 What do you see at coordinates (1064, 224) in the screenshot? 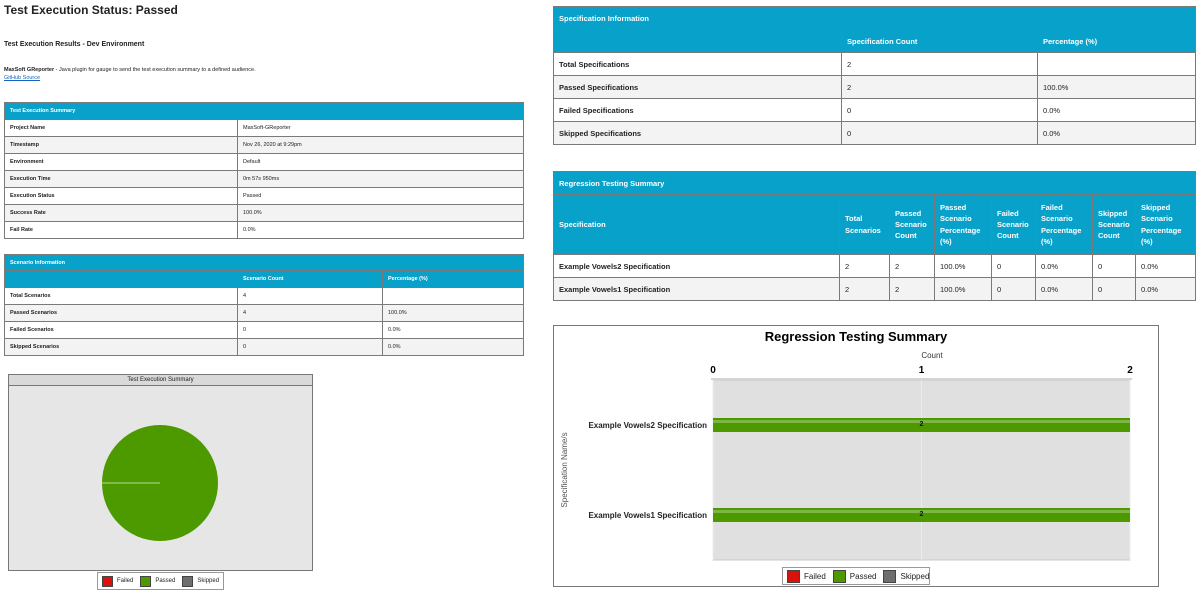
I see `column-header: Failed Scenario Percentage (%)` at bounding box center [1064, 224].